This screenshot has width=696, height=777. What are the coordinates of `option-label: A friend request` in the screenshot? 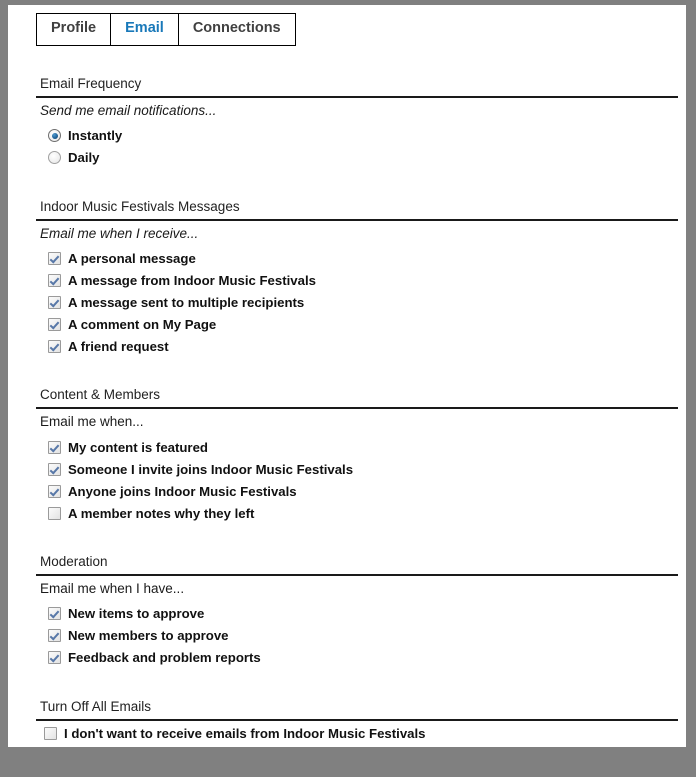 It's located at (118, 346).